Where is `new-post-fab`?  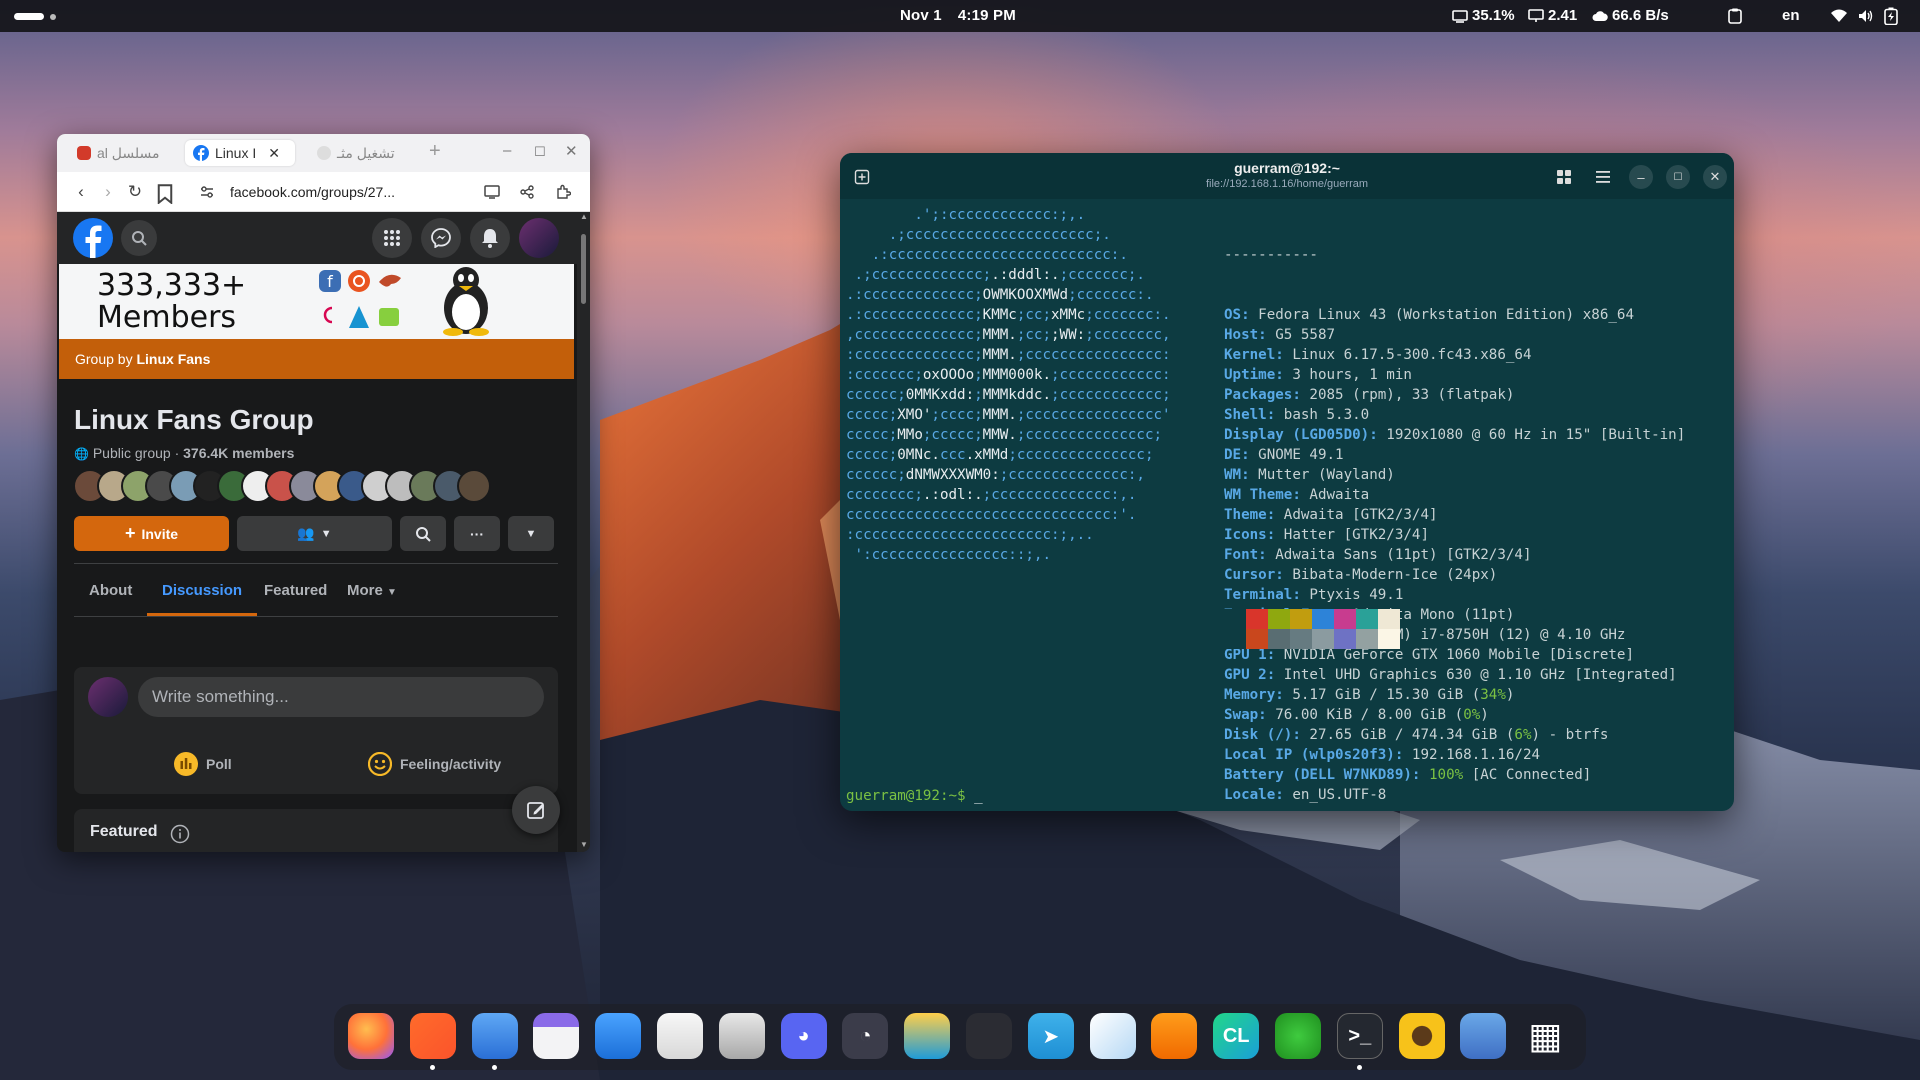 new-post-fab is located at coordinates (536, 810).